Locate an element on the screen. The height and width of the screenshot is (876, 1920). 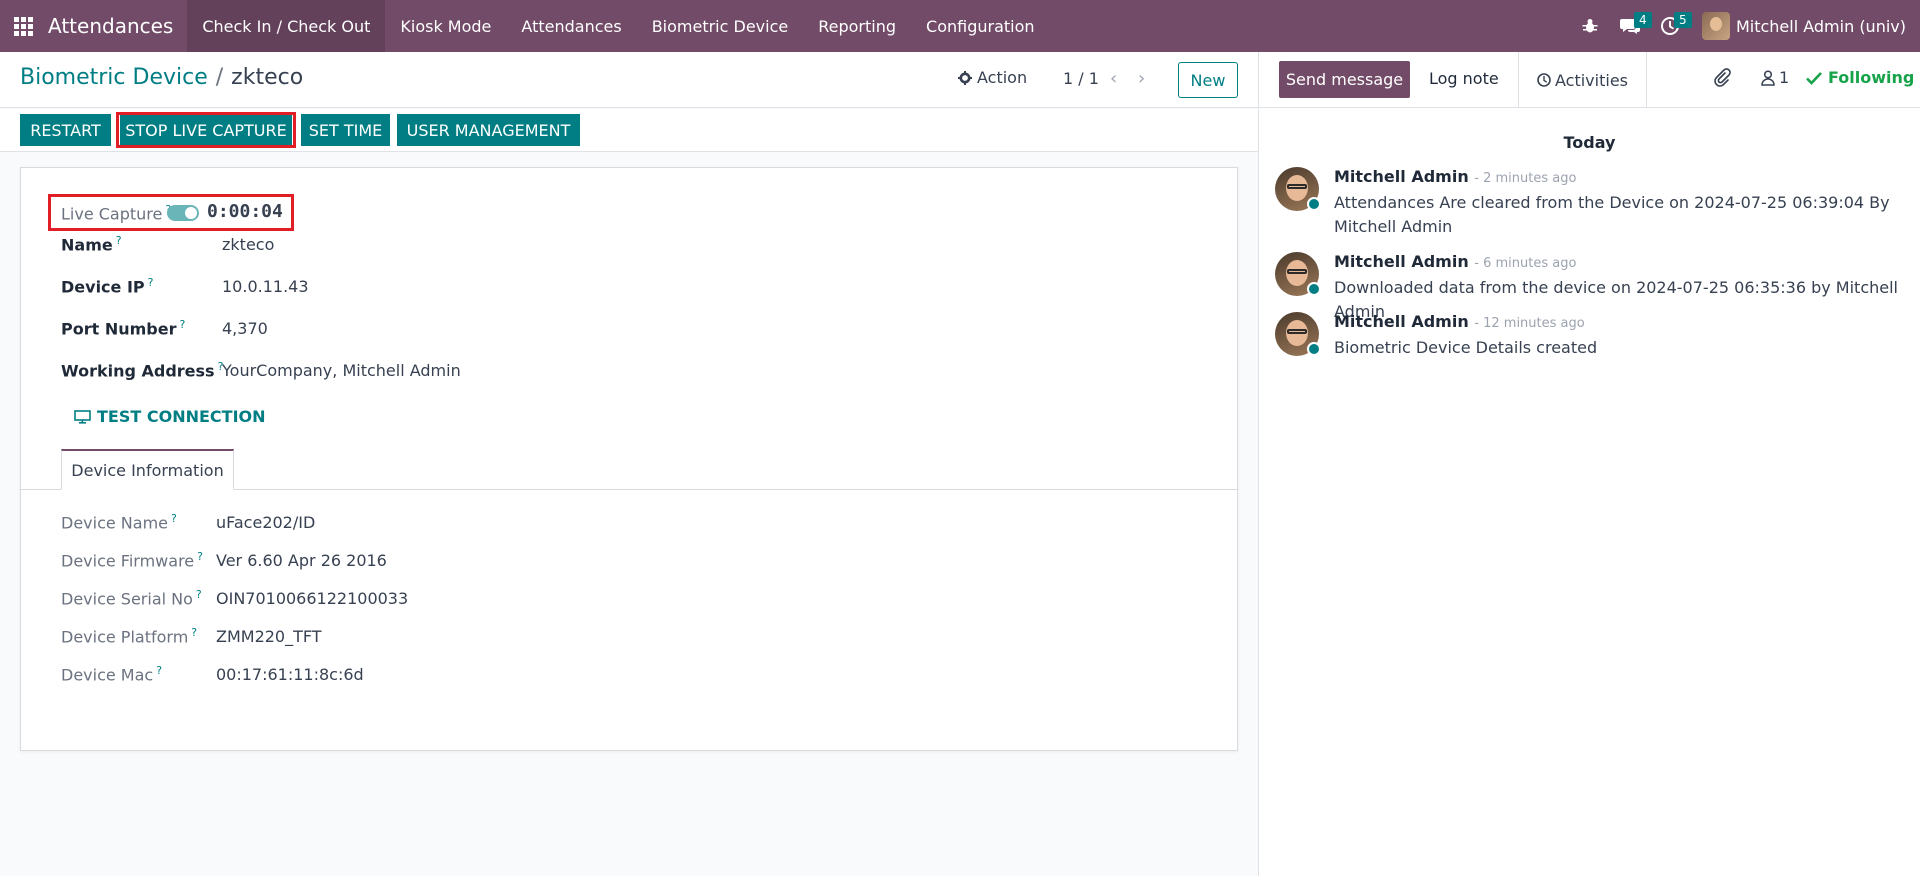
pager-value: 1 / 1 is located at coordinates (1081, 78).